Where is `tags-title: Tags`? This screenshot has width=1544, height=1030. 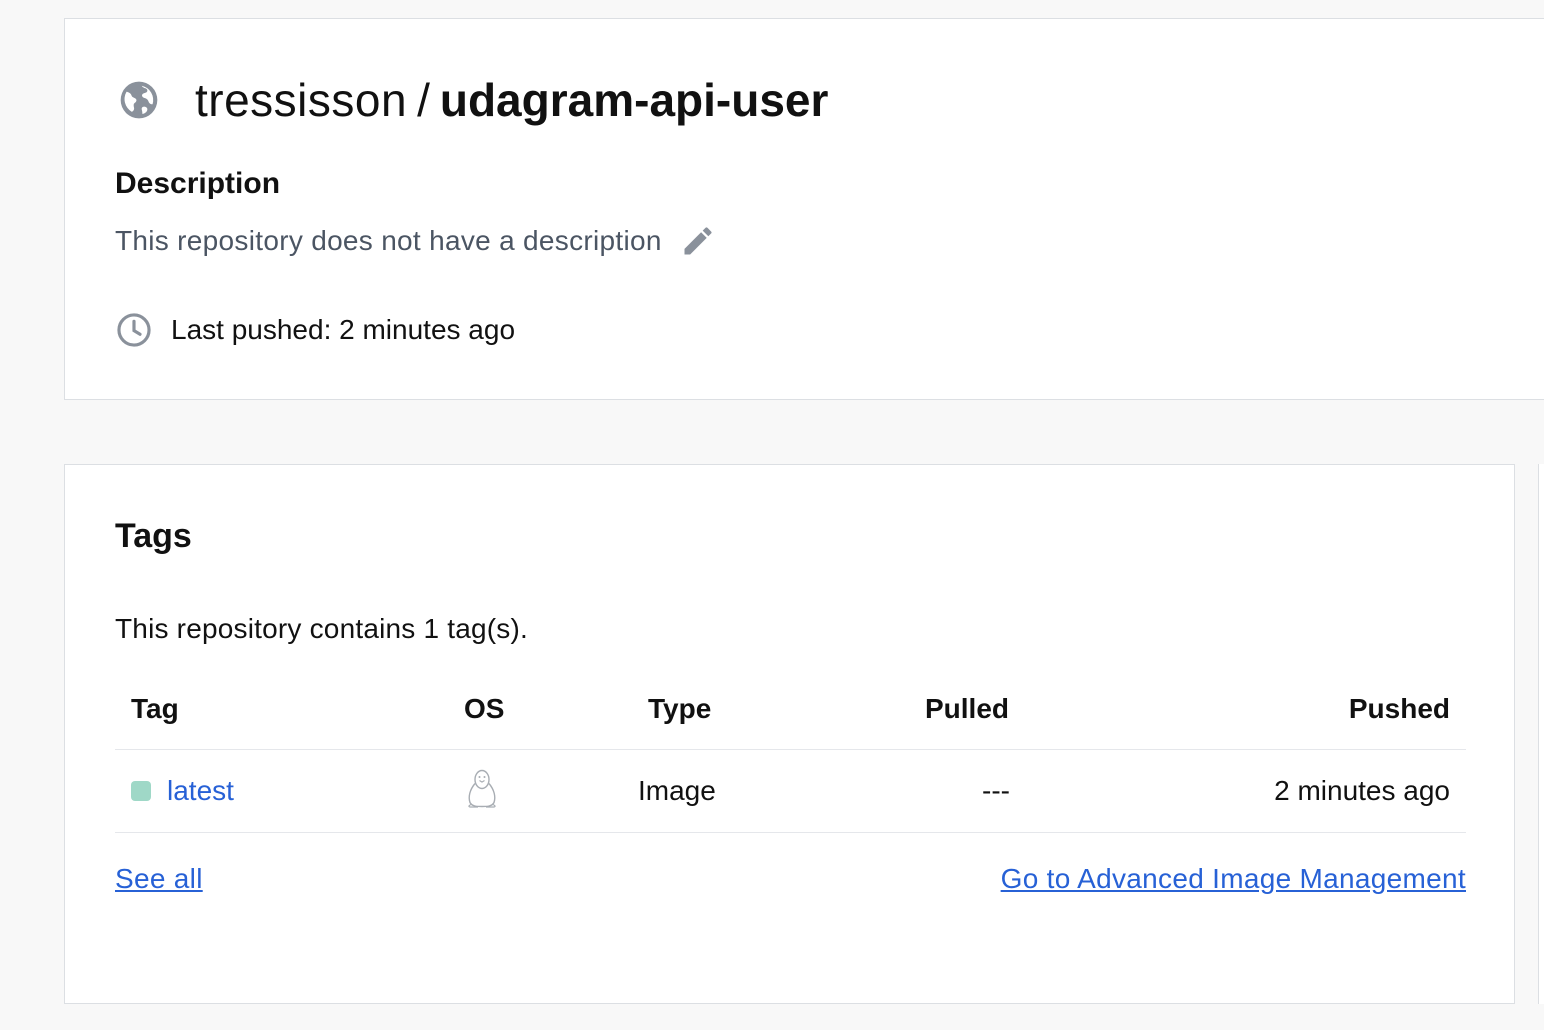
tags-title: Tags is located at coordinates (153, 536).